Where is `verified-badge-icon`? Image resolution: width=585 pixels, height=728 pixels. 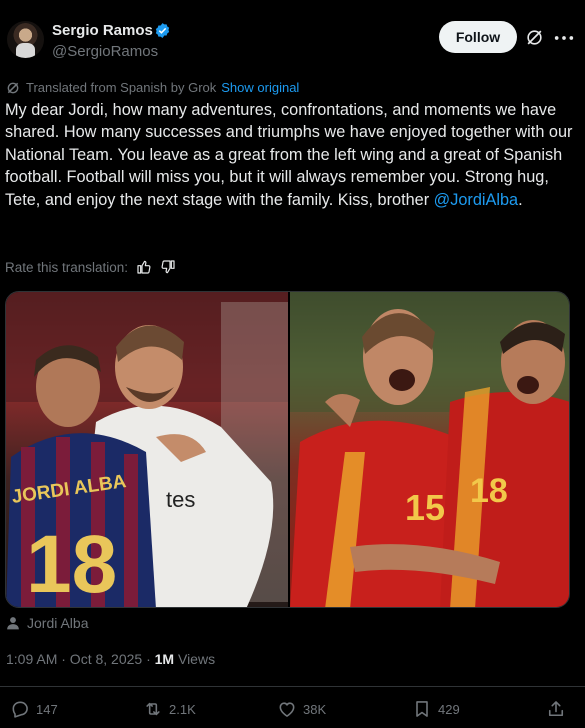
verified-badge-icon is located at coordinates (162, 30).